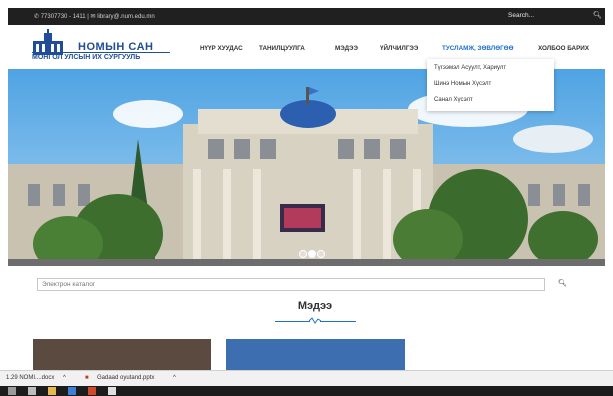 The width and height of the screenshot is (613, 396). I want to click on windows-taskbar, so click(306, 391).